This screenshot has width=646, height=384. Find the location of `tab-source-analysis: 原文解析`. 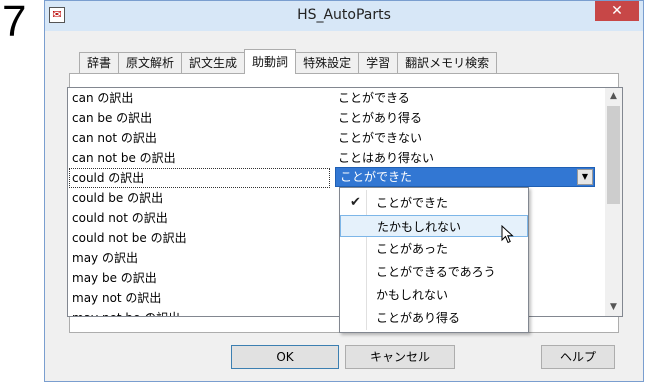

tab-source-analysis: 原文解析 is located at coordinates (150, 63).